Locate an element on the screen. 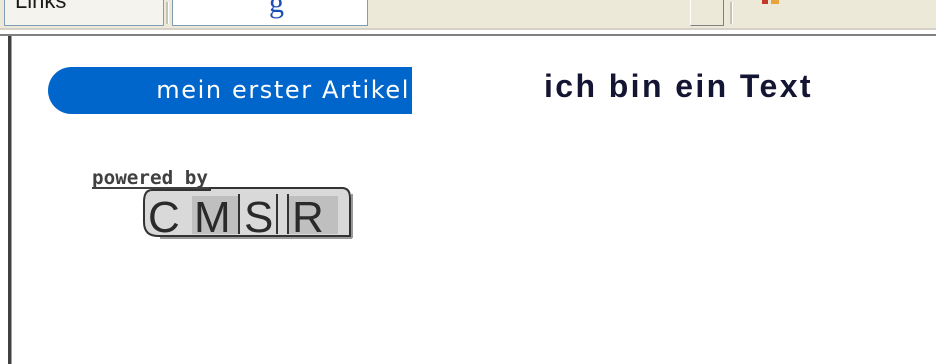 The height and width of the screenshot is (364, 936). powered-by-text: powered by is located at coordinates (150, 178).